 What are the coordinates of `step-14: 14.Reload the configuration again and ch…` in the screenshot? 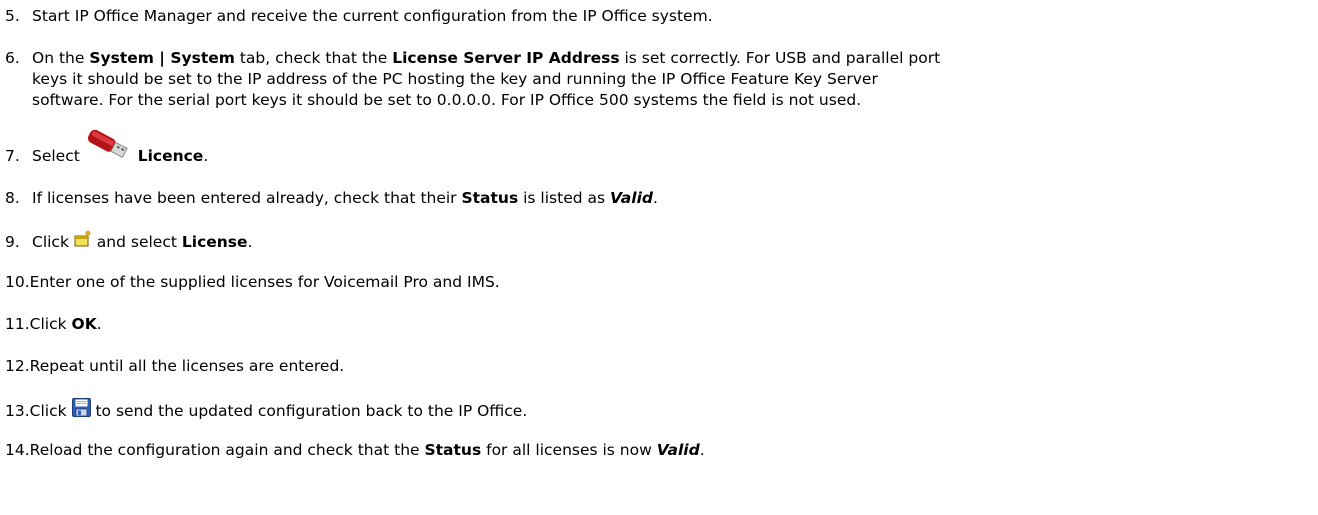 It's located at (355, 450).